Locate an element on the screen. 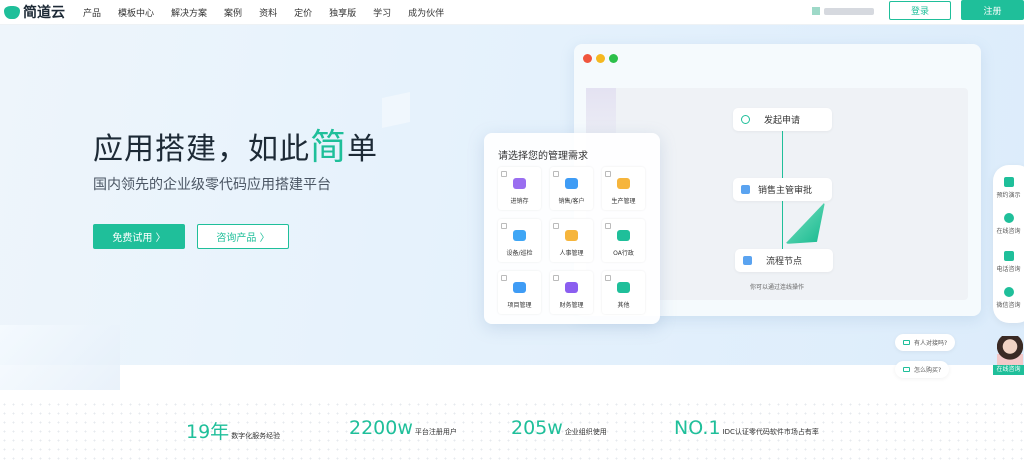 This screenshot has height=461, width=1024. user-account is located at coordinates (843, 11).